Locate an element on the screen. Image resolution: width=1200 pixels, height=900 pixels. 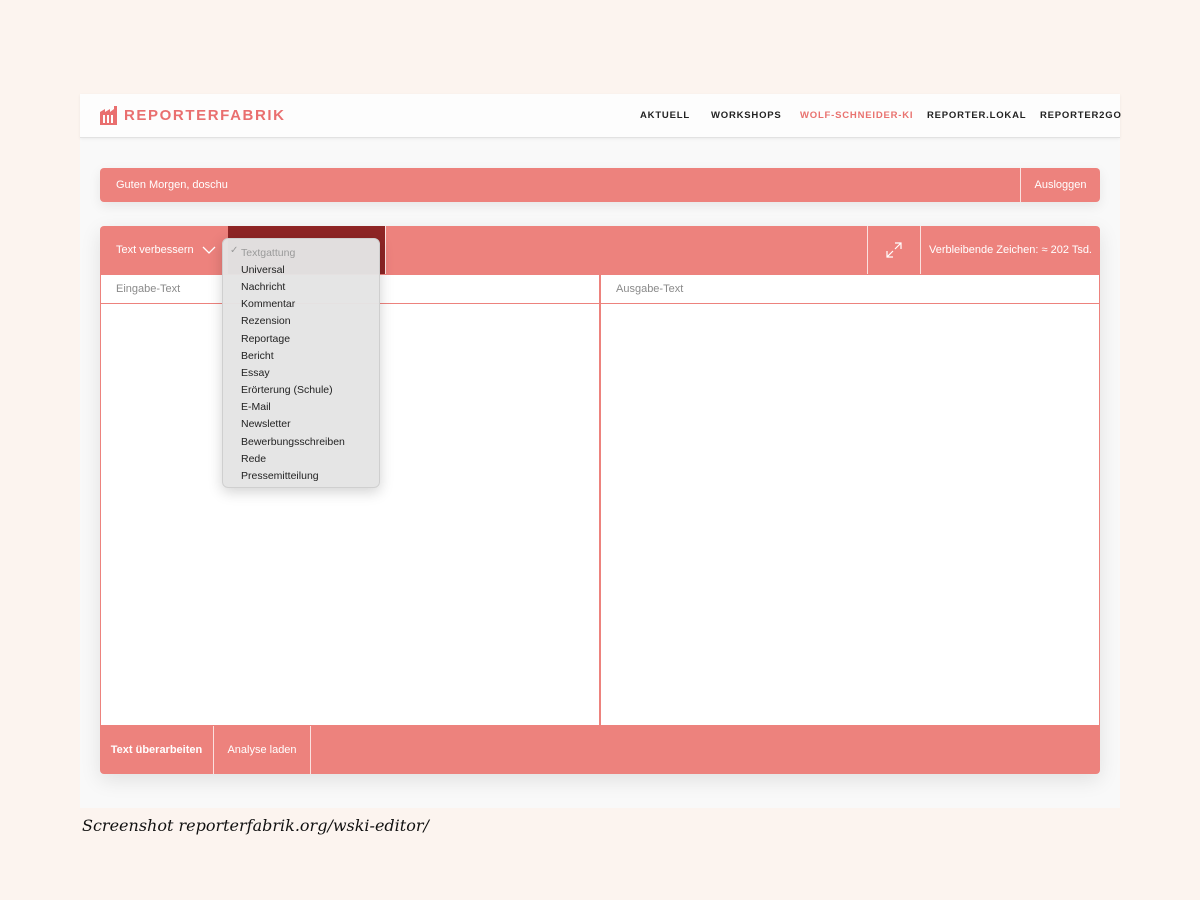
greeting-text: Guten Morgen, doschu is located at coordinates (172, 185).